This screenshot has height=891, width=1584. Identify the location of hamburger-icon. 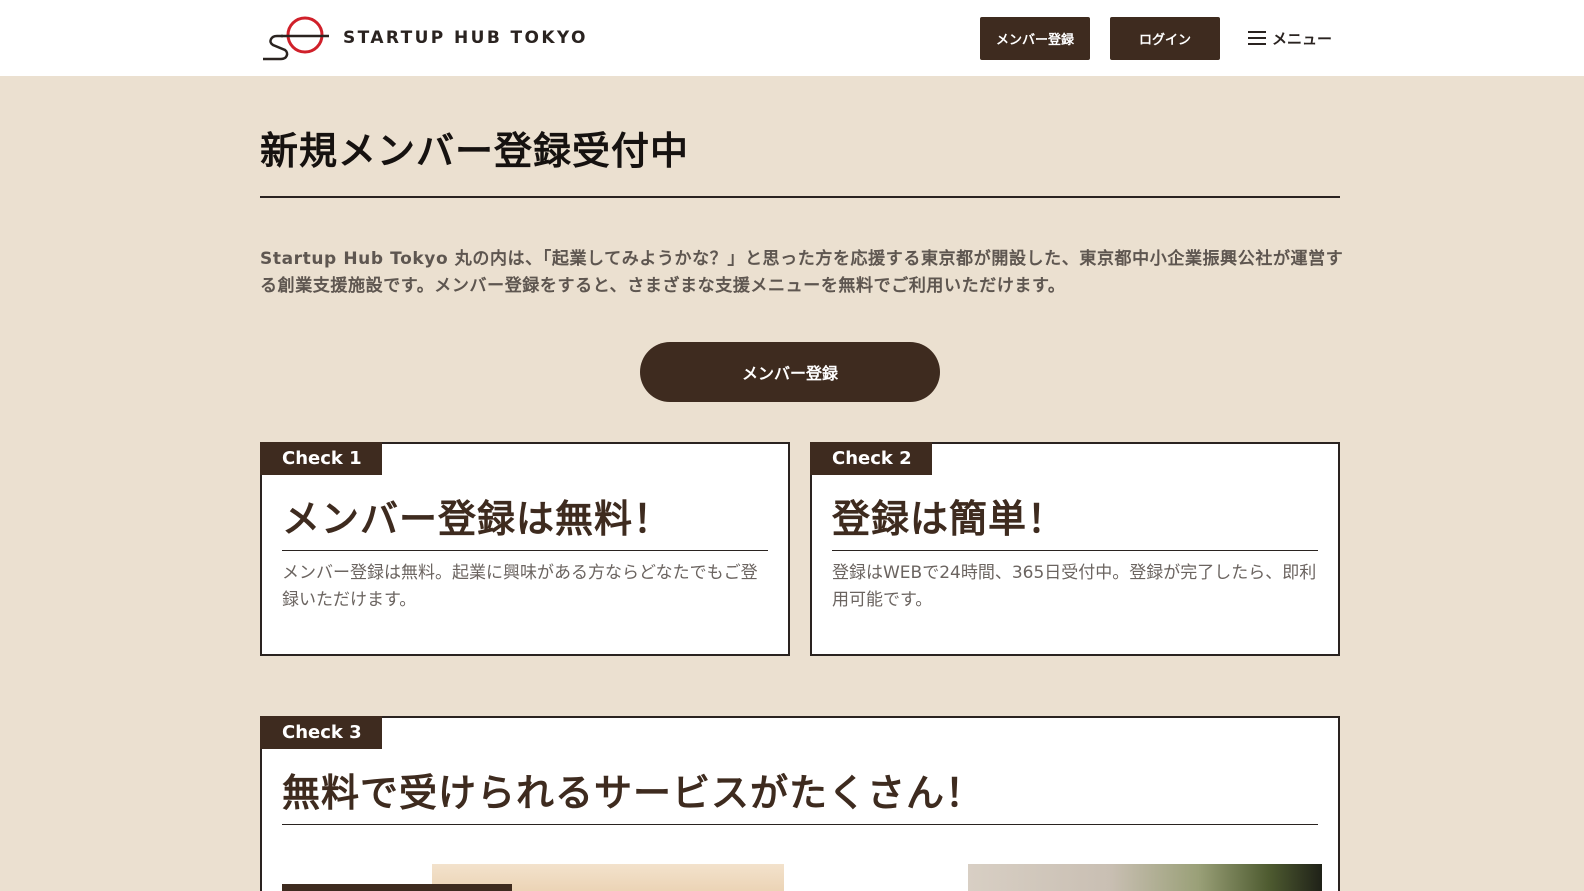
(1257, 38).